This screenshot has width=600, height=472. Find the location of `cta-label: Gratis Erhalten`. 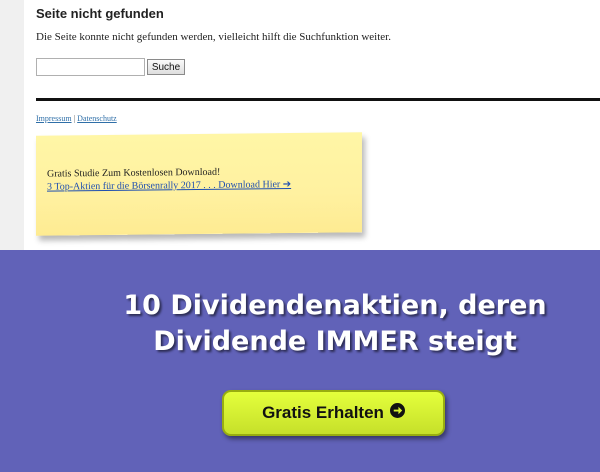

cta-label: Gratis Erhalten is located at coordinates (323, 412).